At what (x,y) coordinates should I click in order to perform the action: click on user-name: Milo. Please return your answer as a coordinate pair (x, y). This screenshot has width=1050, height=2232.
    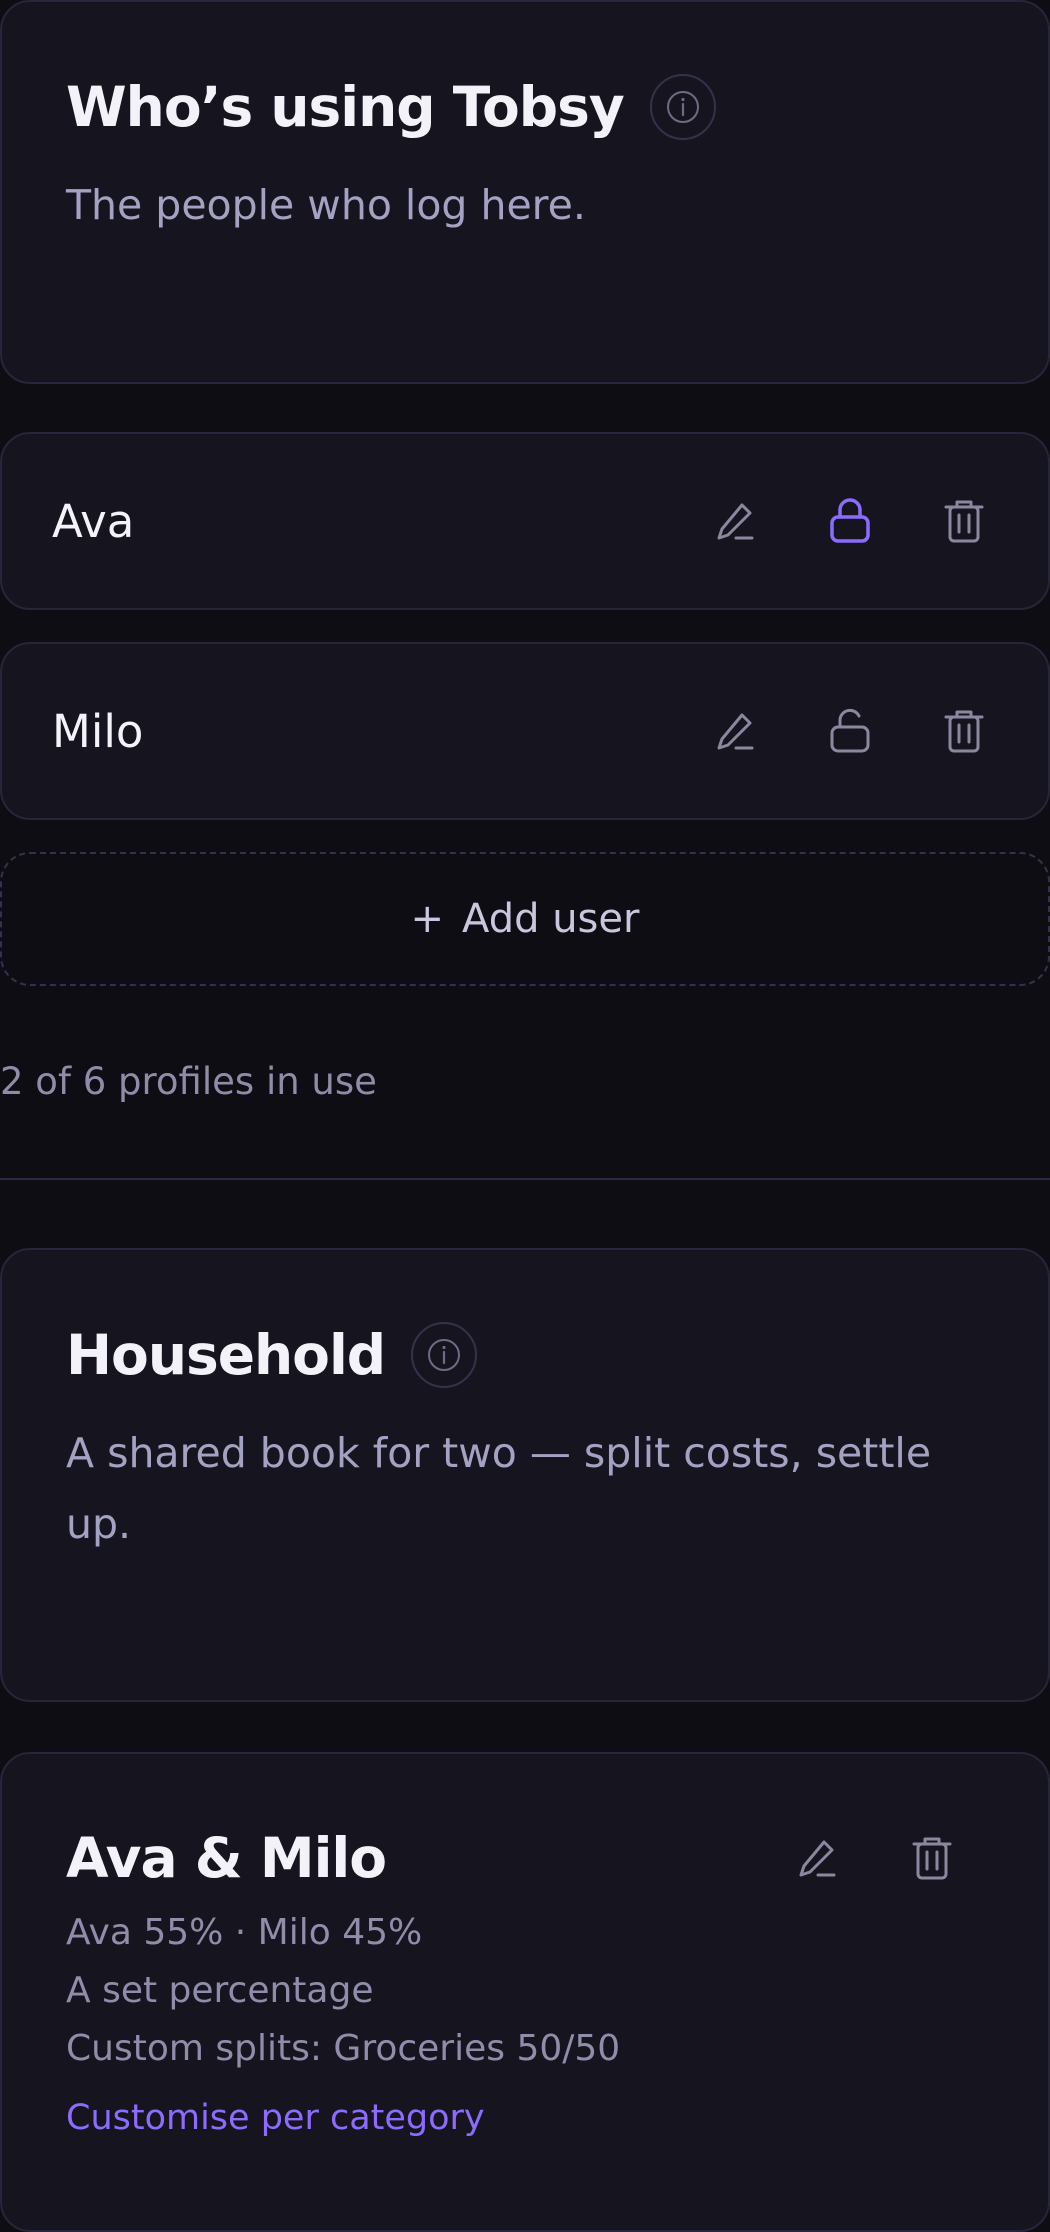
    Looking at the image, I should click on (98, 731).